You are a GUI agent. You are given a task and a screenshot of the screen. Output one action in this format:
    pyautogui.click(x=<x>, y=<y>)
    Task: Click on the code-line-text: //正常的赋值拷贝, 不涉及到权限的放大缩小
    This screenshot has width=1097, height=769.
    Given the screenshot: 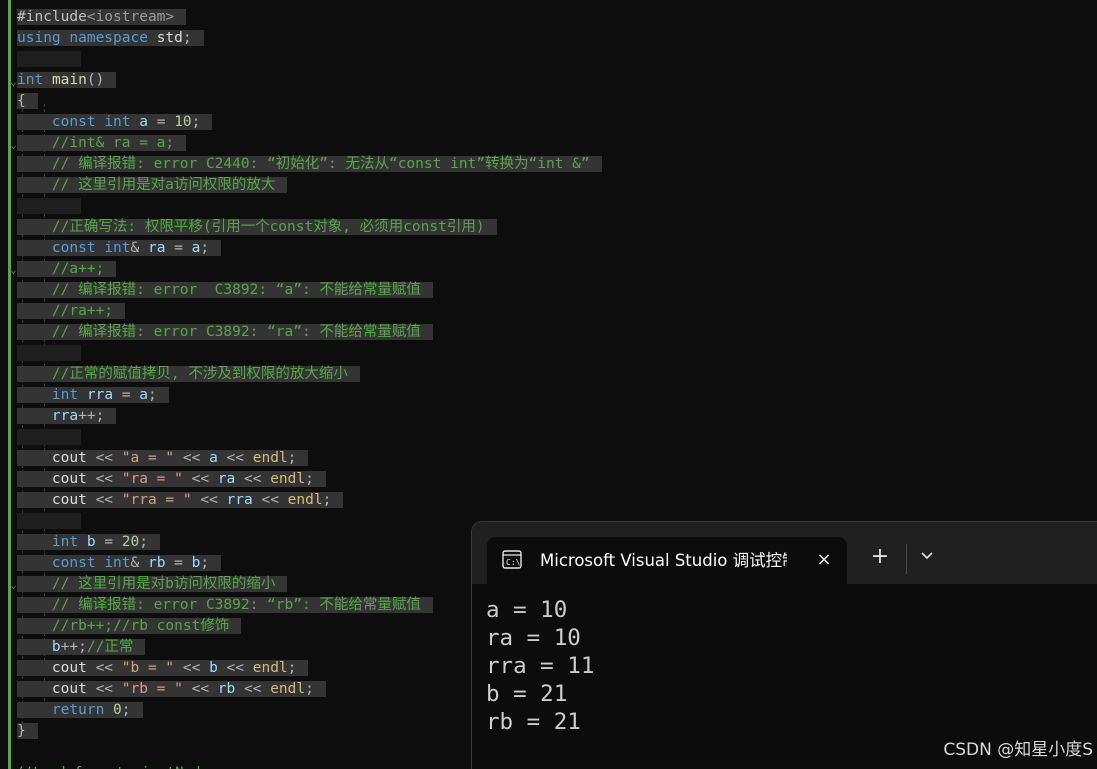 What is the action you would take?
    pyautogui.click(x=188, y=374)
    